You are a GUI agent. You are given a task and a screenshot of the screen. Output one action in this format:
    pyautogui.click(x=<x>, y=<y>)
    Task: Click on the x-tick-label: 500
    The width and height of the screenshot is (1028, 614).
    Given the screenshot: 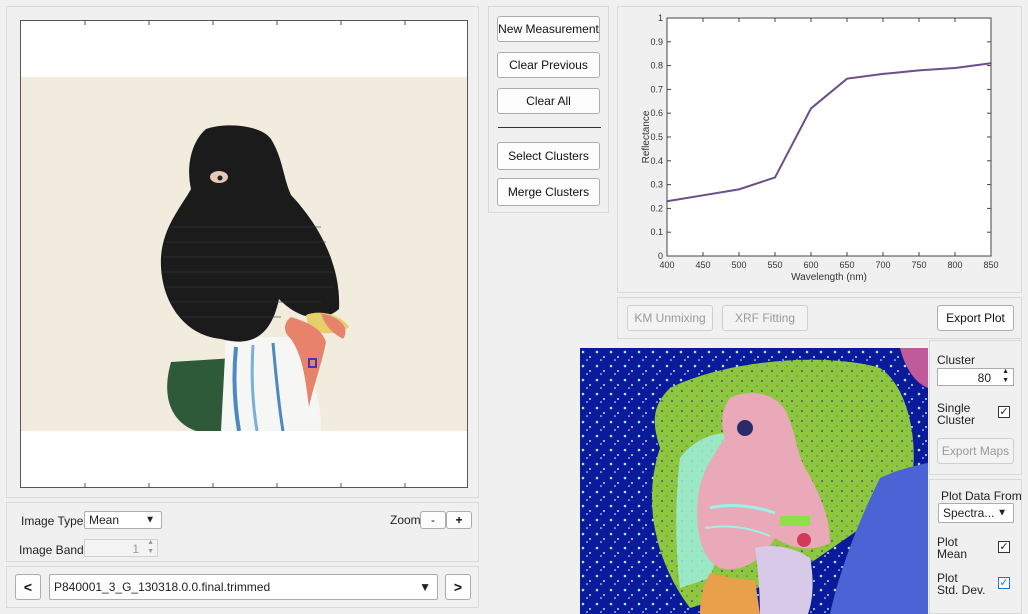 What is the action you would take?
    pyautogui.click(x=738, y=265)
    